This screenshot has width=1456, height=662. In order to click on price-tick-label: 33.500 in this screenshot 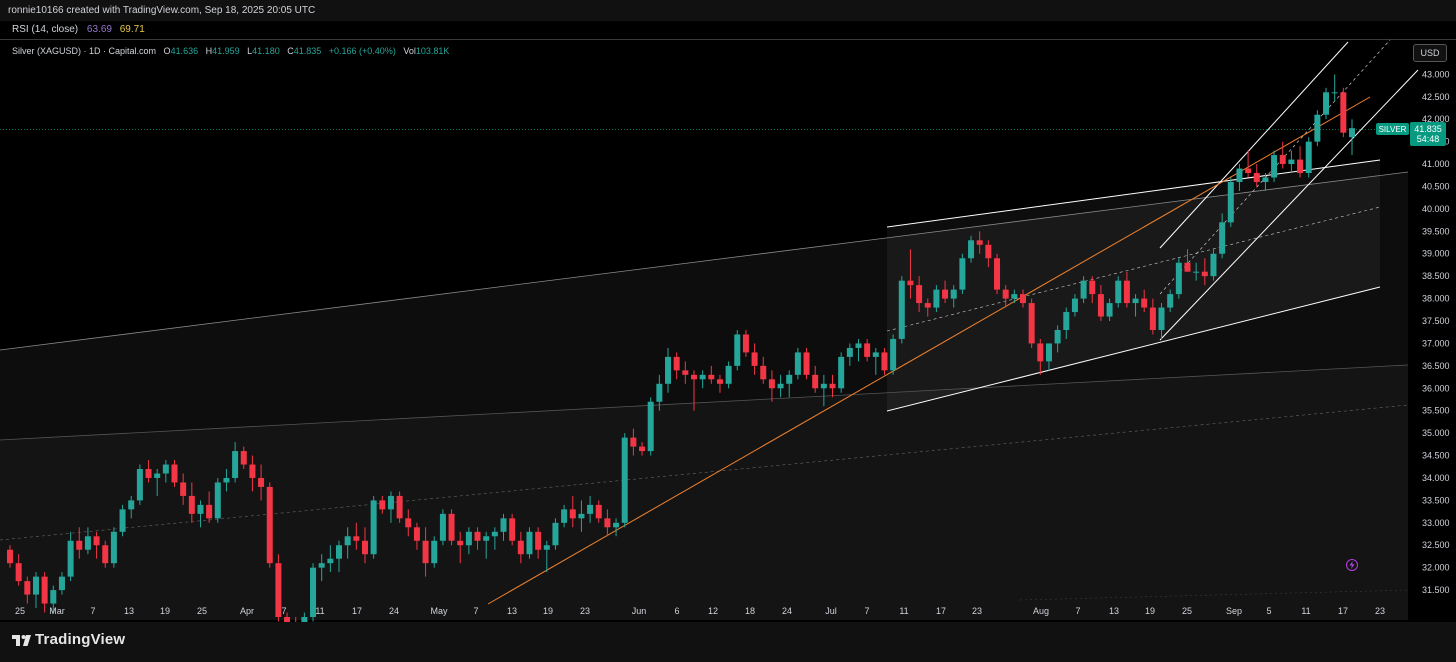, I will do `click(1436, 500)`.